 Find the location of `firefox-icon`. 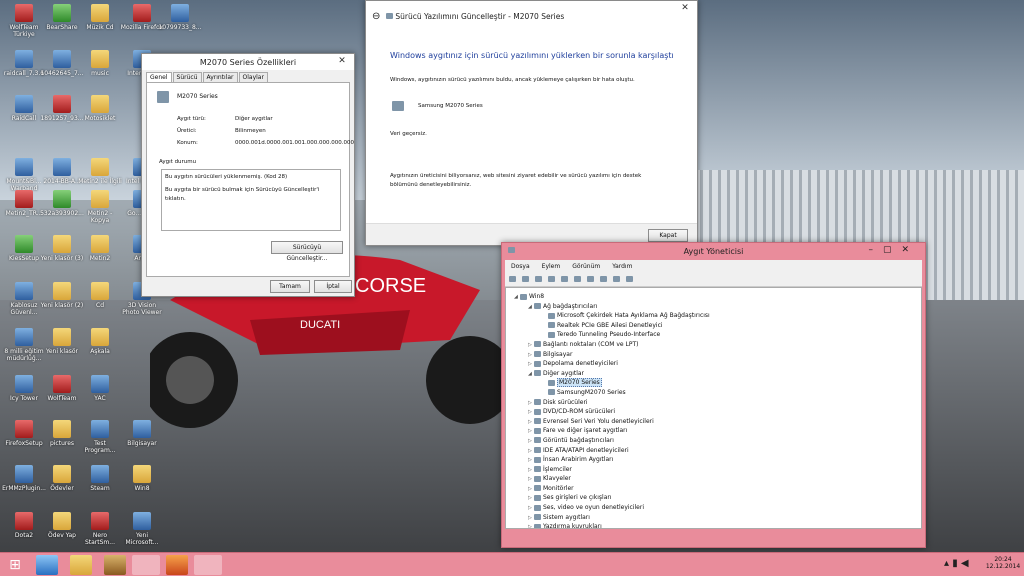

firefox-icon is located at coordinates (177, 565).